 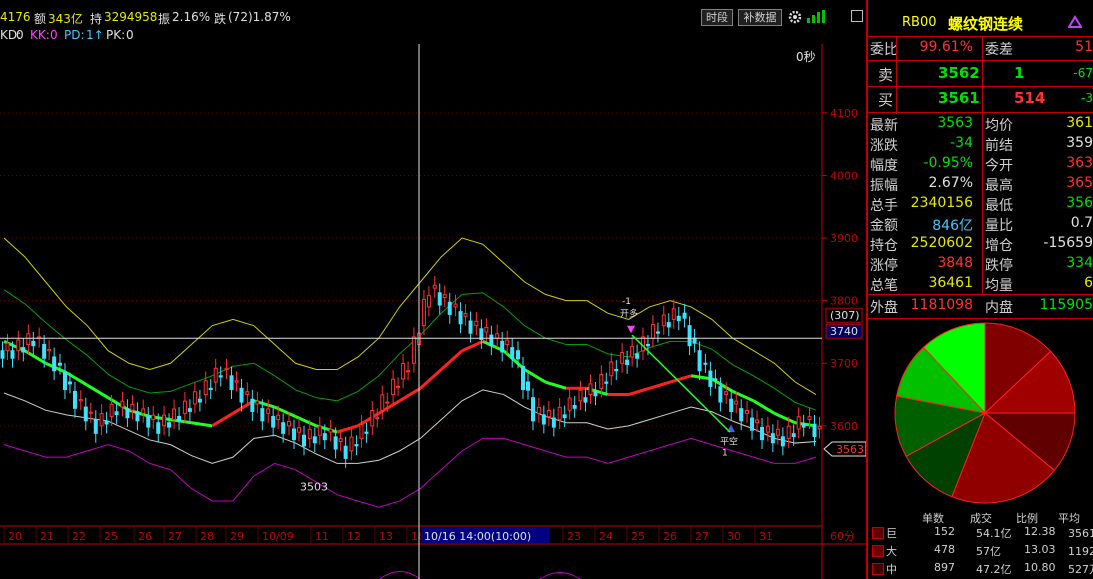 What do you see at coordinates (999, 286) in the screenshot?
I see `quote-label: 均量` at bounding box center [999, 286].